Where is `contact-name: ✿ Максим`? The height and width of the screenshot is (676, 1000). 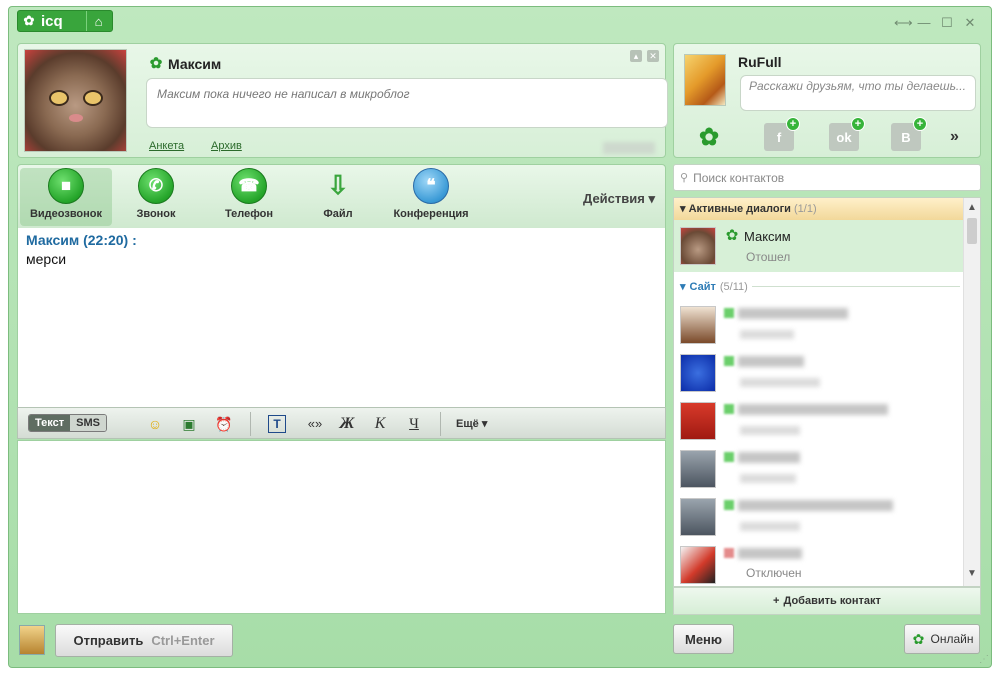
contact-name: ✿ Максим is located at coordinates (185, 64).